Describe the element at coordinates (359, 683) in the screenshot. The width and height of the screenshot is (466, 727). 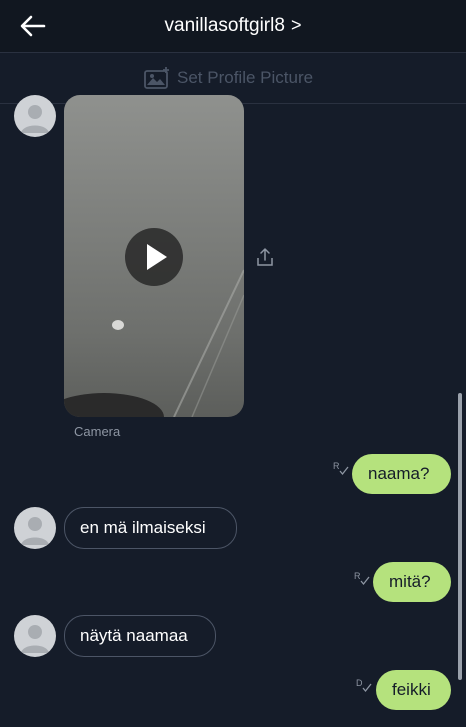
I see `receipt-letter: D` at that location.